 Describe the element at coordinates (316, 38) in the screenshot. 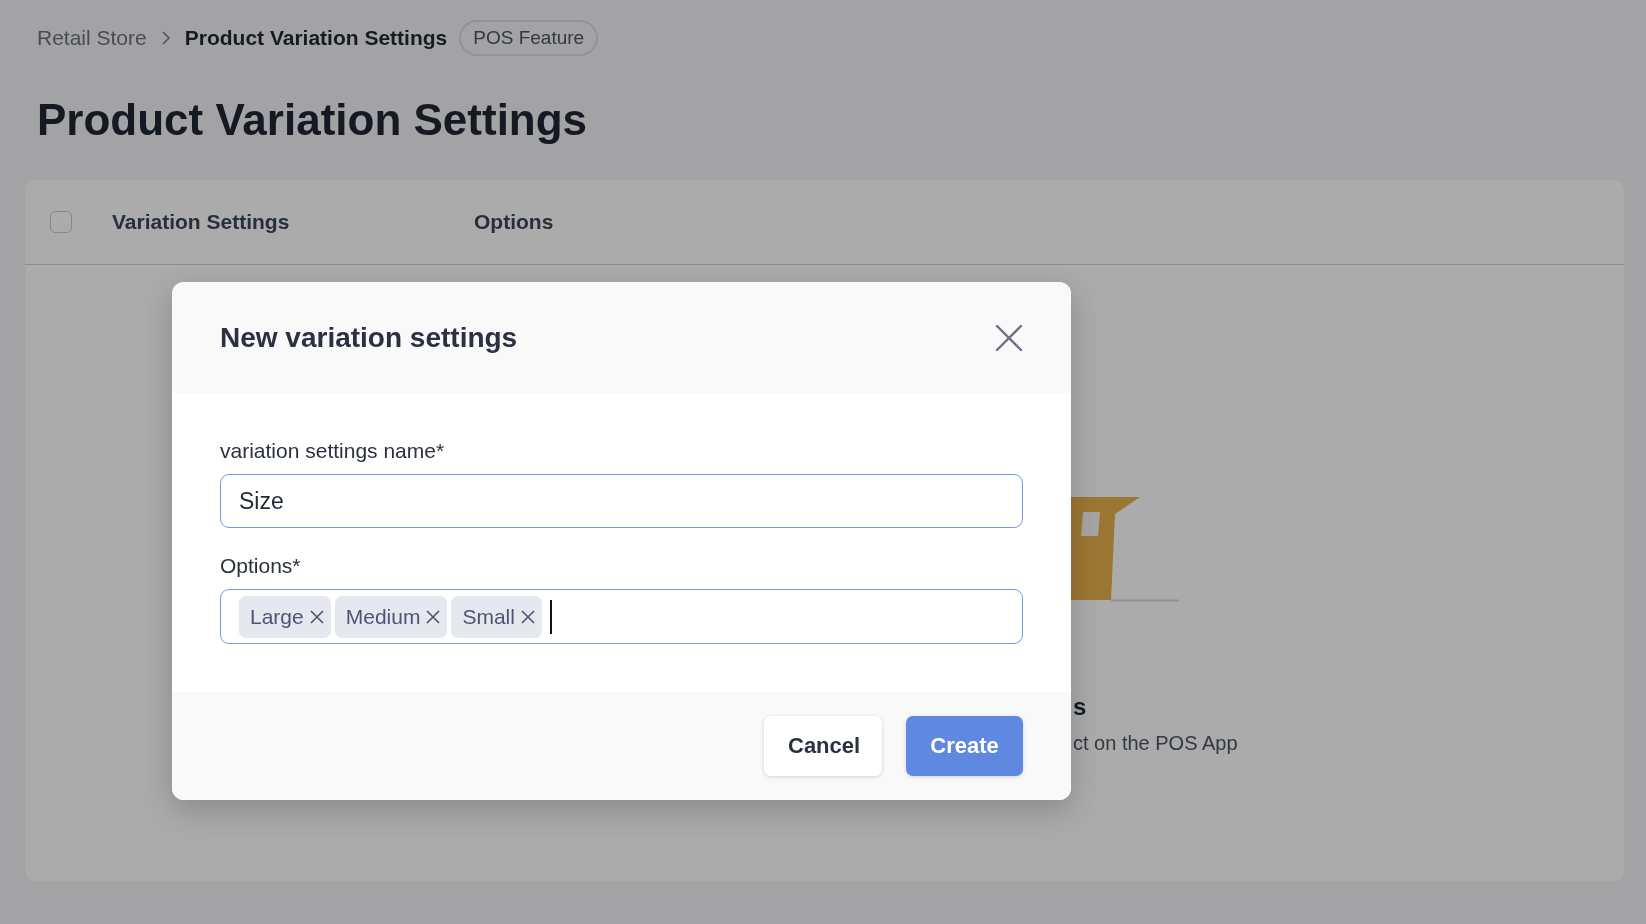

I see `breadcrumb-current: Product Variation Settings` at that location.